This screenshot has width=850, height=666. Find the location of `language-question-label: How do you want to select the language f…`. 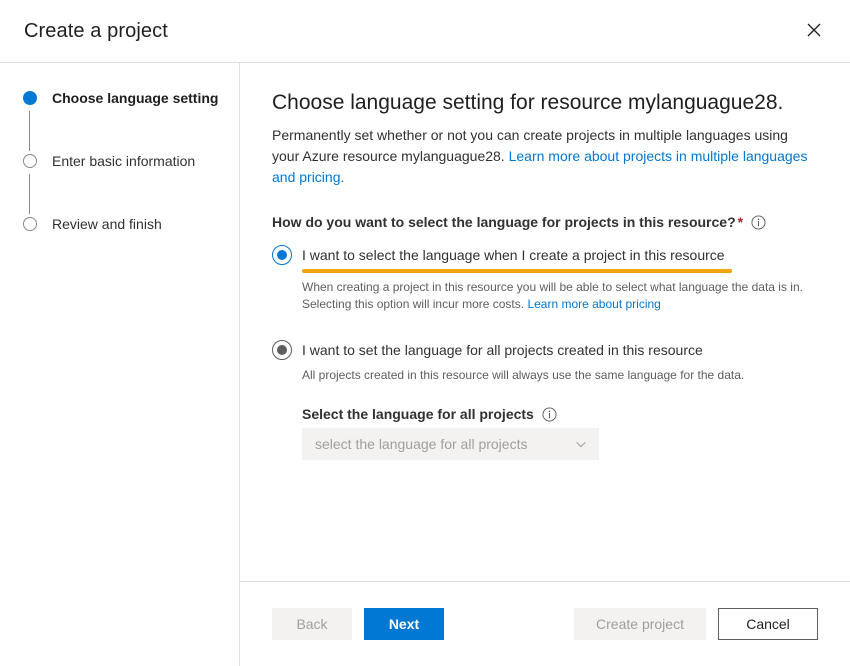

language-question-label: How do you want to select the language f… is located at coordinates (545, 222).